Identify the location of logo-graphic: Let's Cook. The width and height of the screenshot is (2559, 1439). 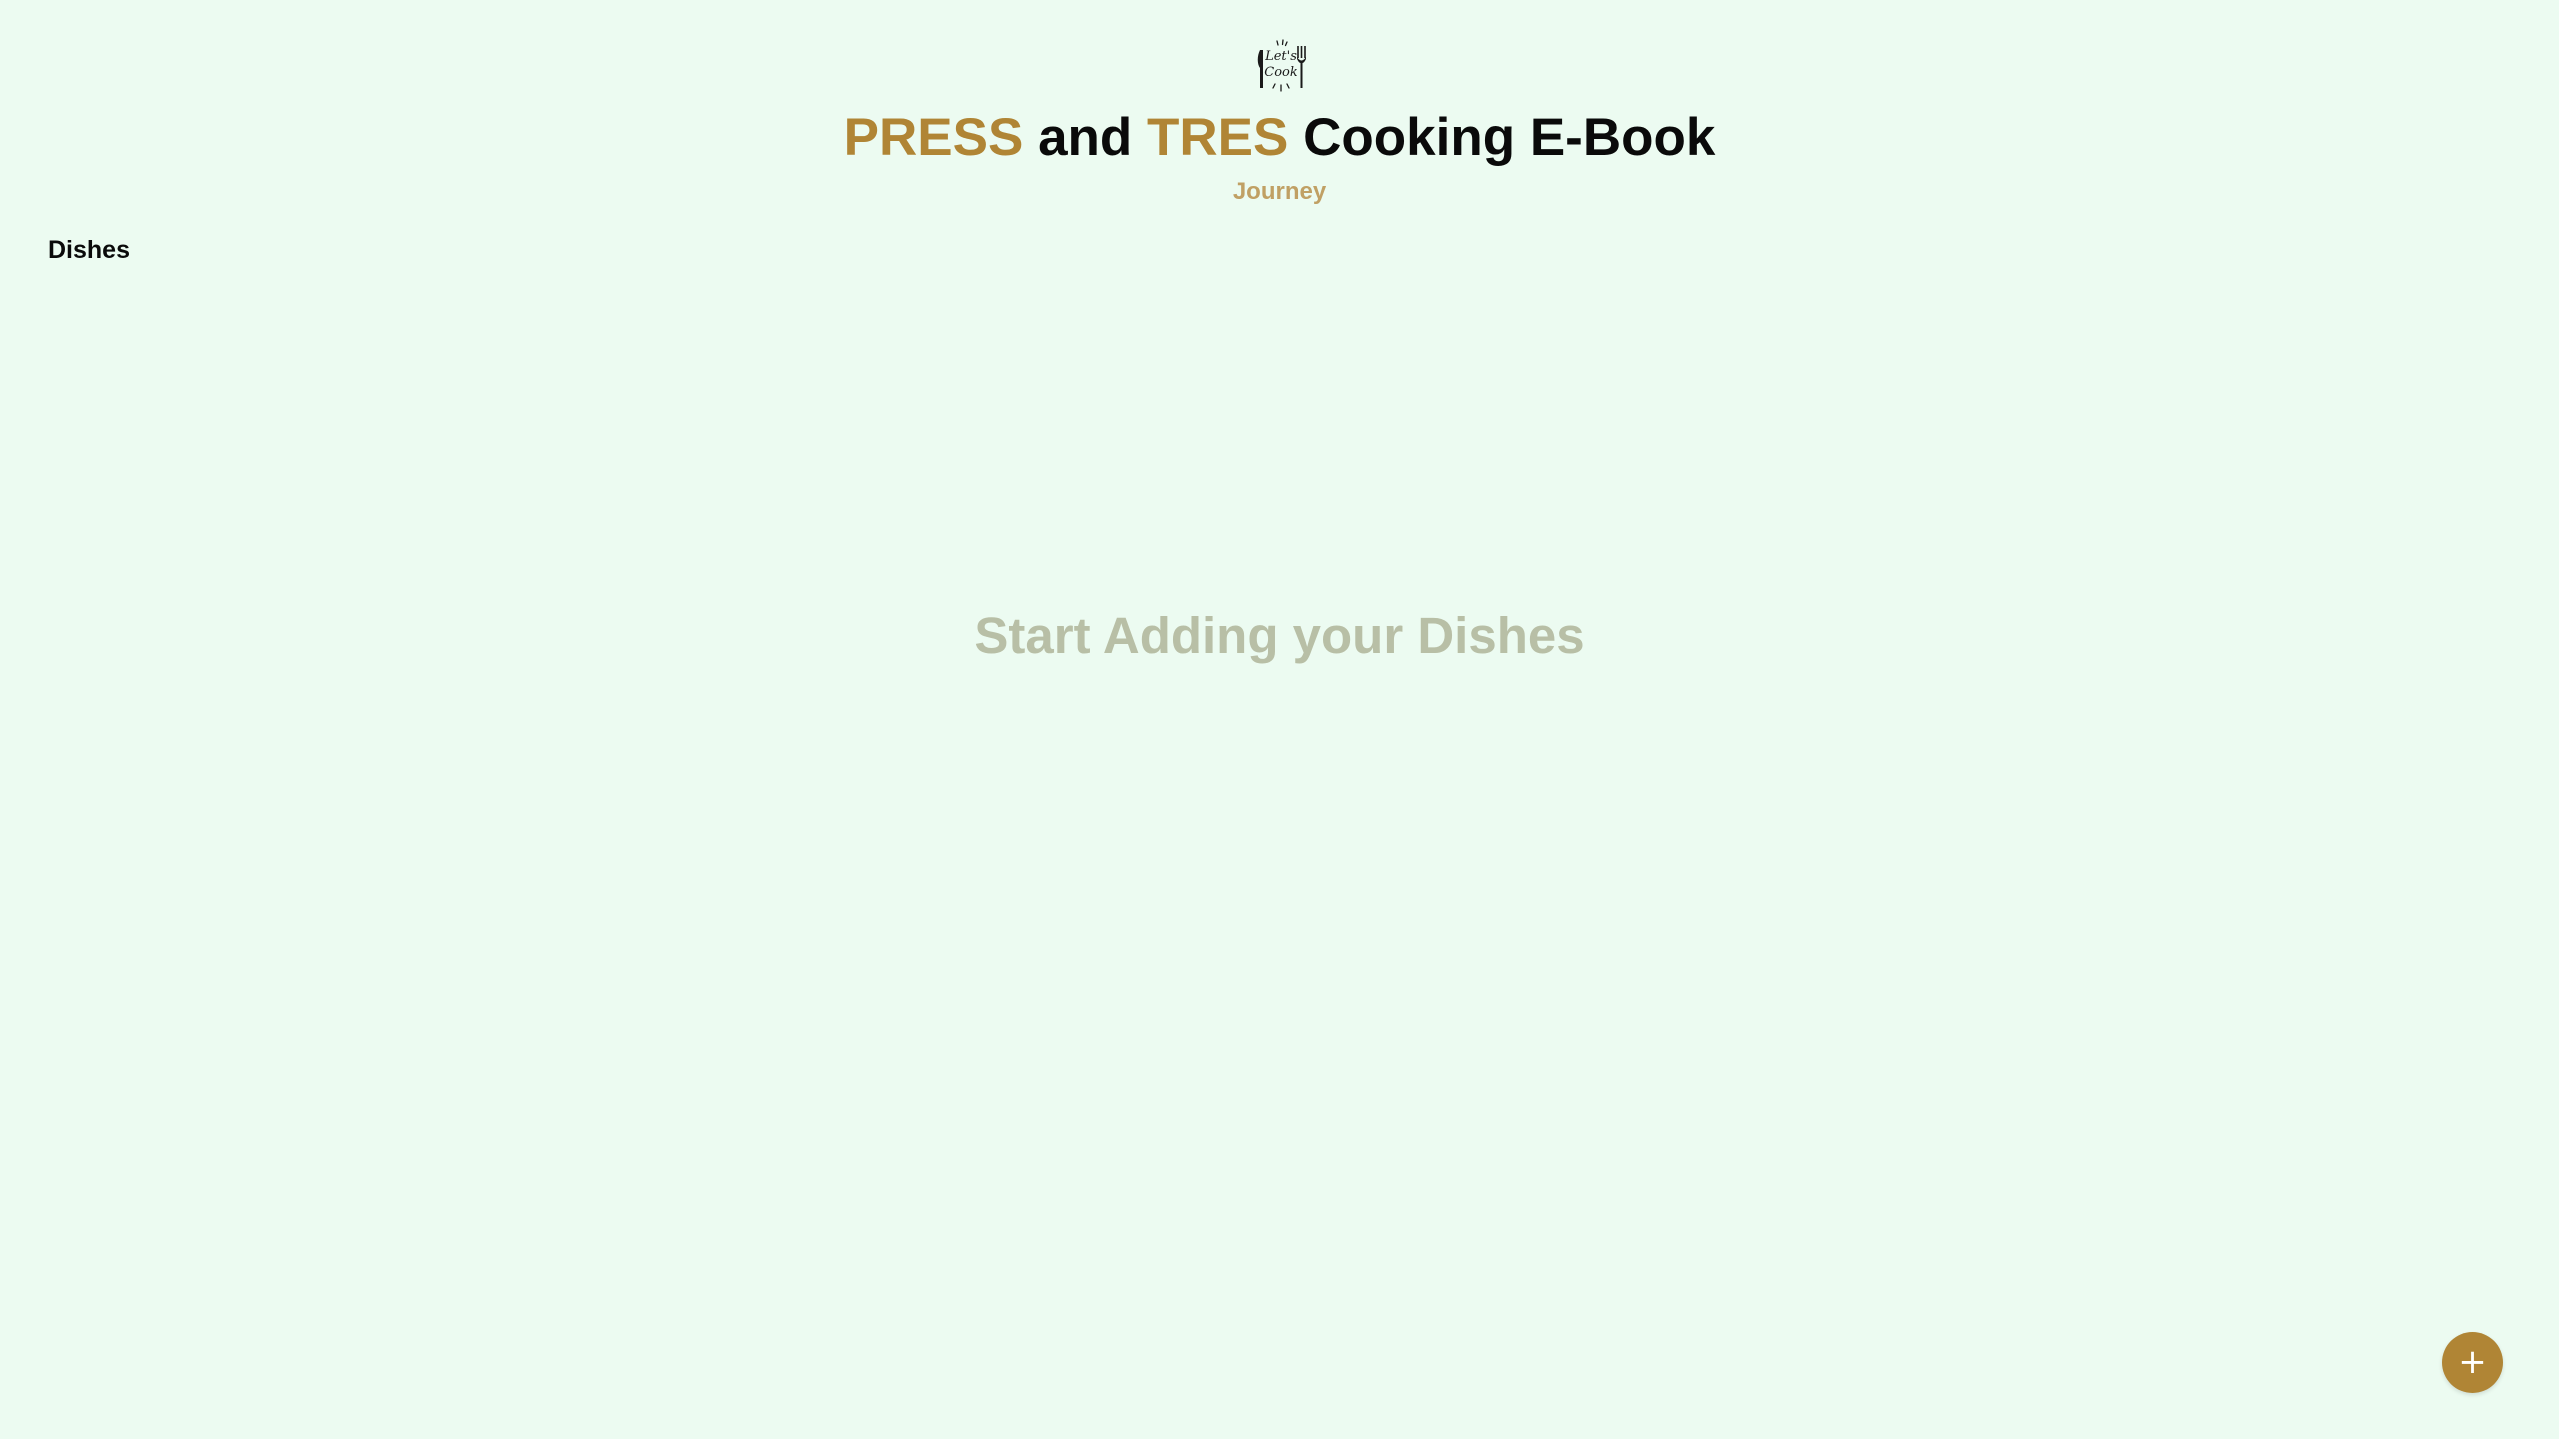
(1281, 65).